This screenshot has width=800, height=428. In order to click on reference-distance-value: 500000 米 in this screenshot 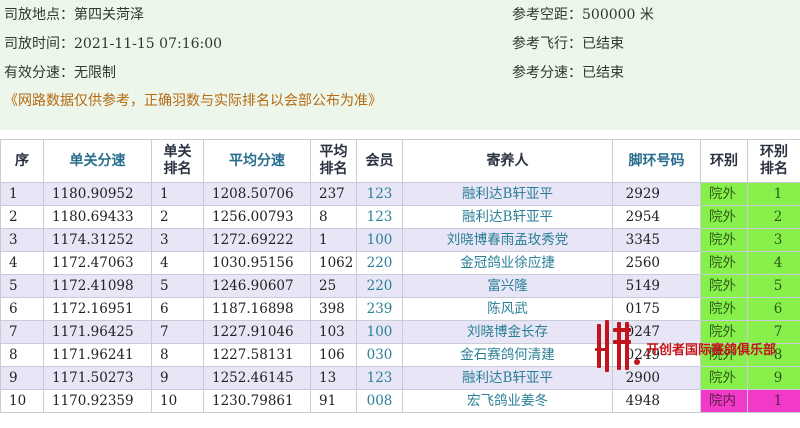, I will do `click(618, 15)`.